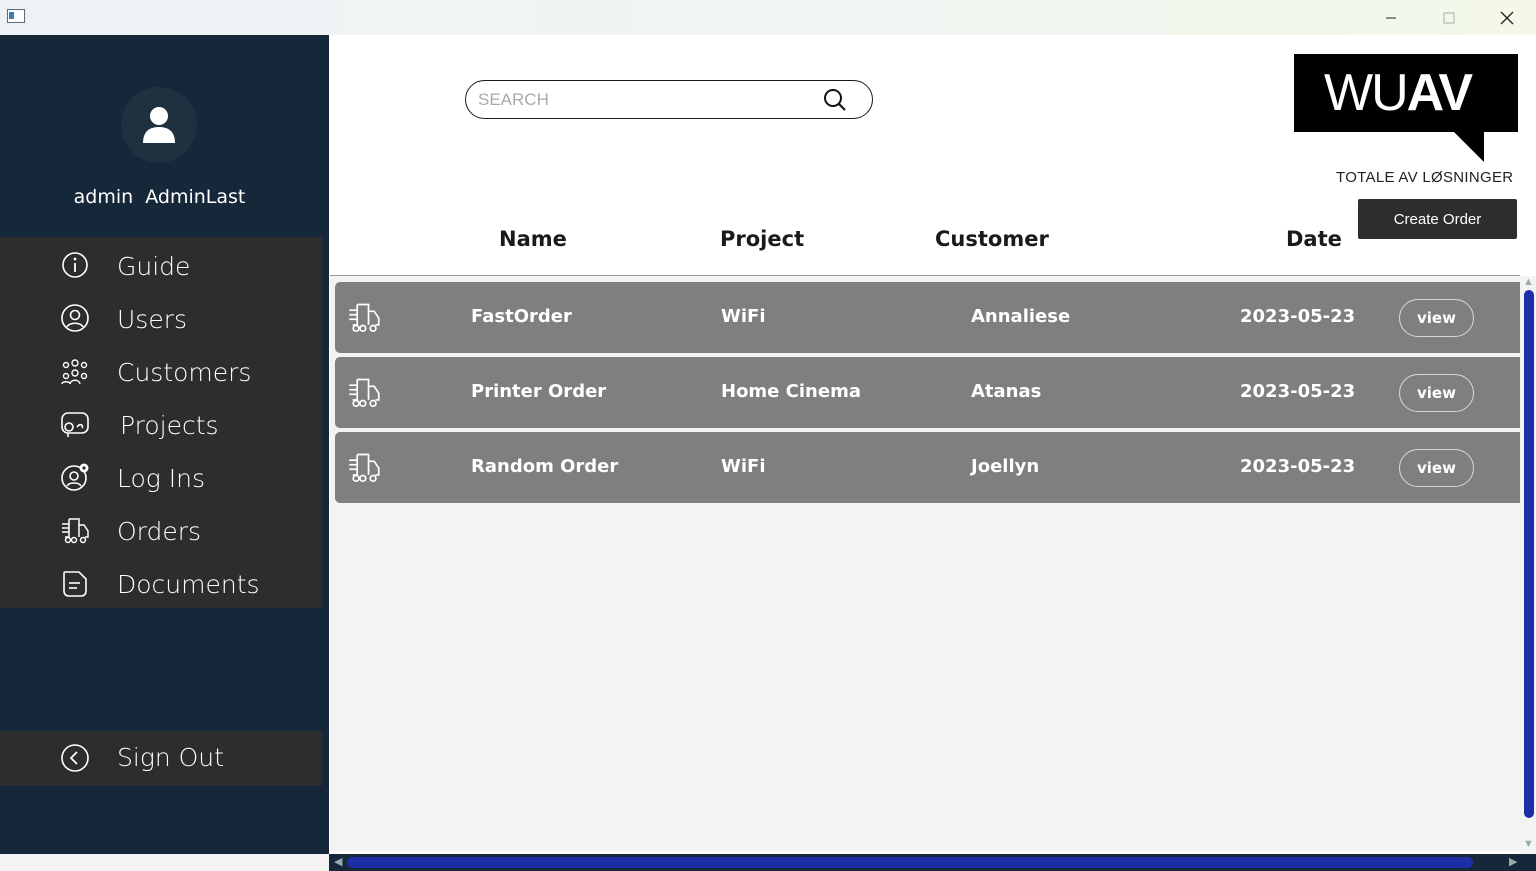  What do you see at coordinates (195, 197) in the screenshot?
I see `user-last-name: AdminLast` at bounding box center [195, 197].